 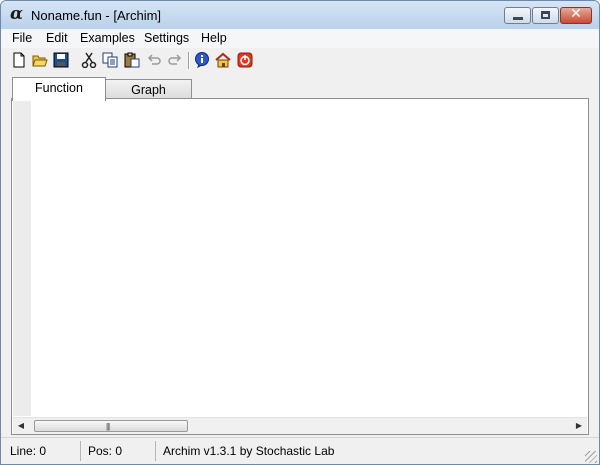 I want to click on minimize-button, so click(x=517, y=15).